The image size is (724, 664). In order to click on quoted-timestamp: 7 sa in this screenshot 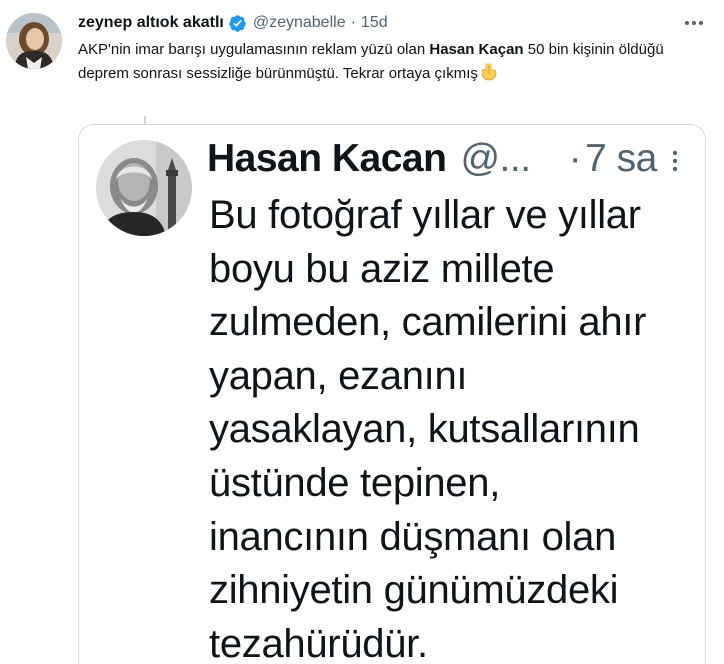, I will do `click(621, 158)`.